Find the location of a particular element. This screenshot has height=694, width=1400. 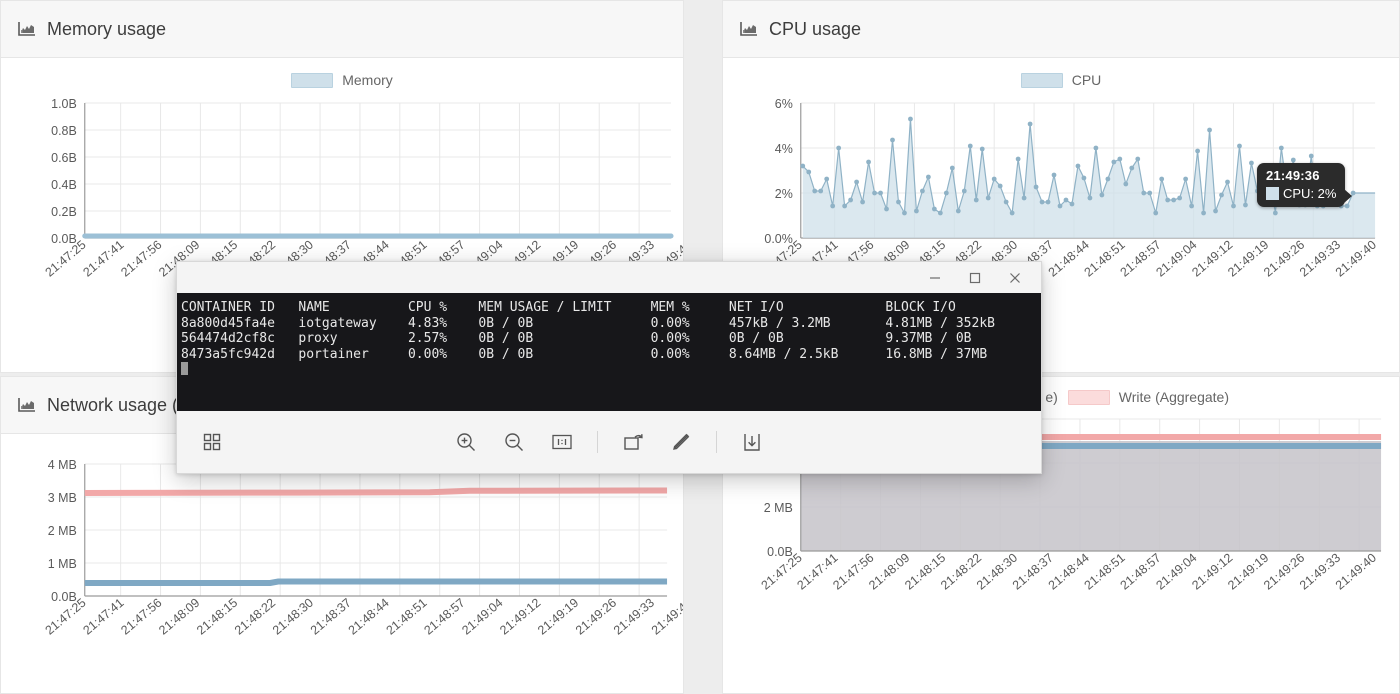

tooltip-time: 21:49:36 is located at coordinates (1293, 175).